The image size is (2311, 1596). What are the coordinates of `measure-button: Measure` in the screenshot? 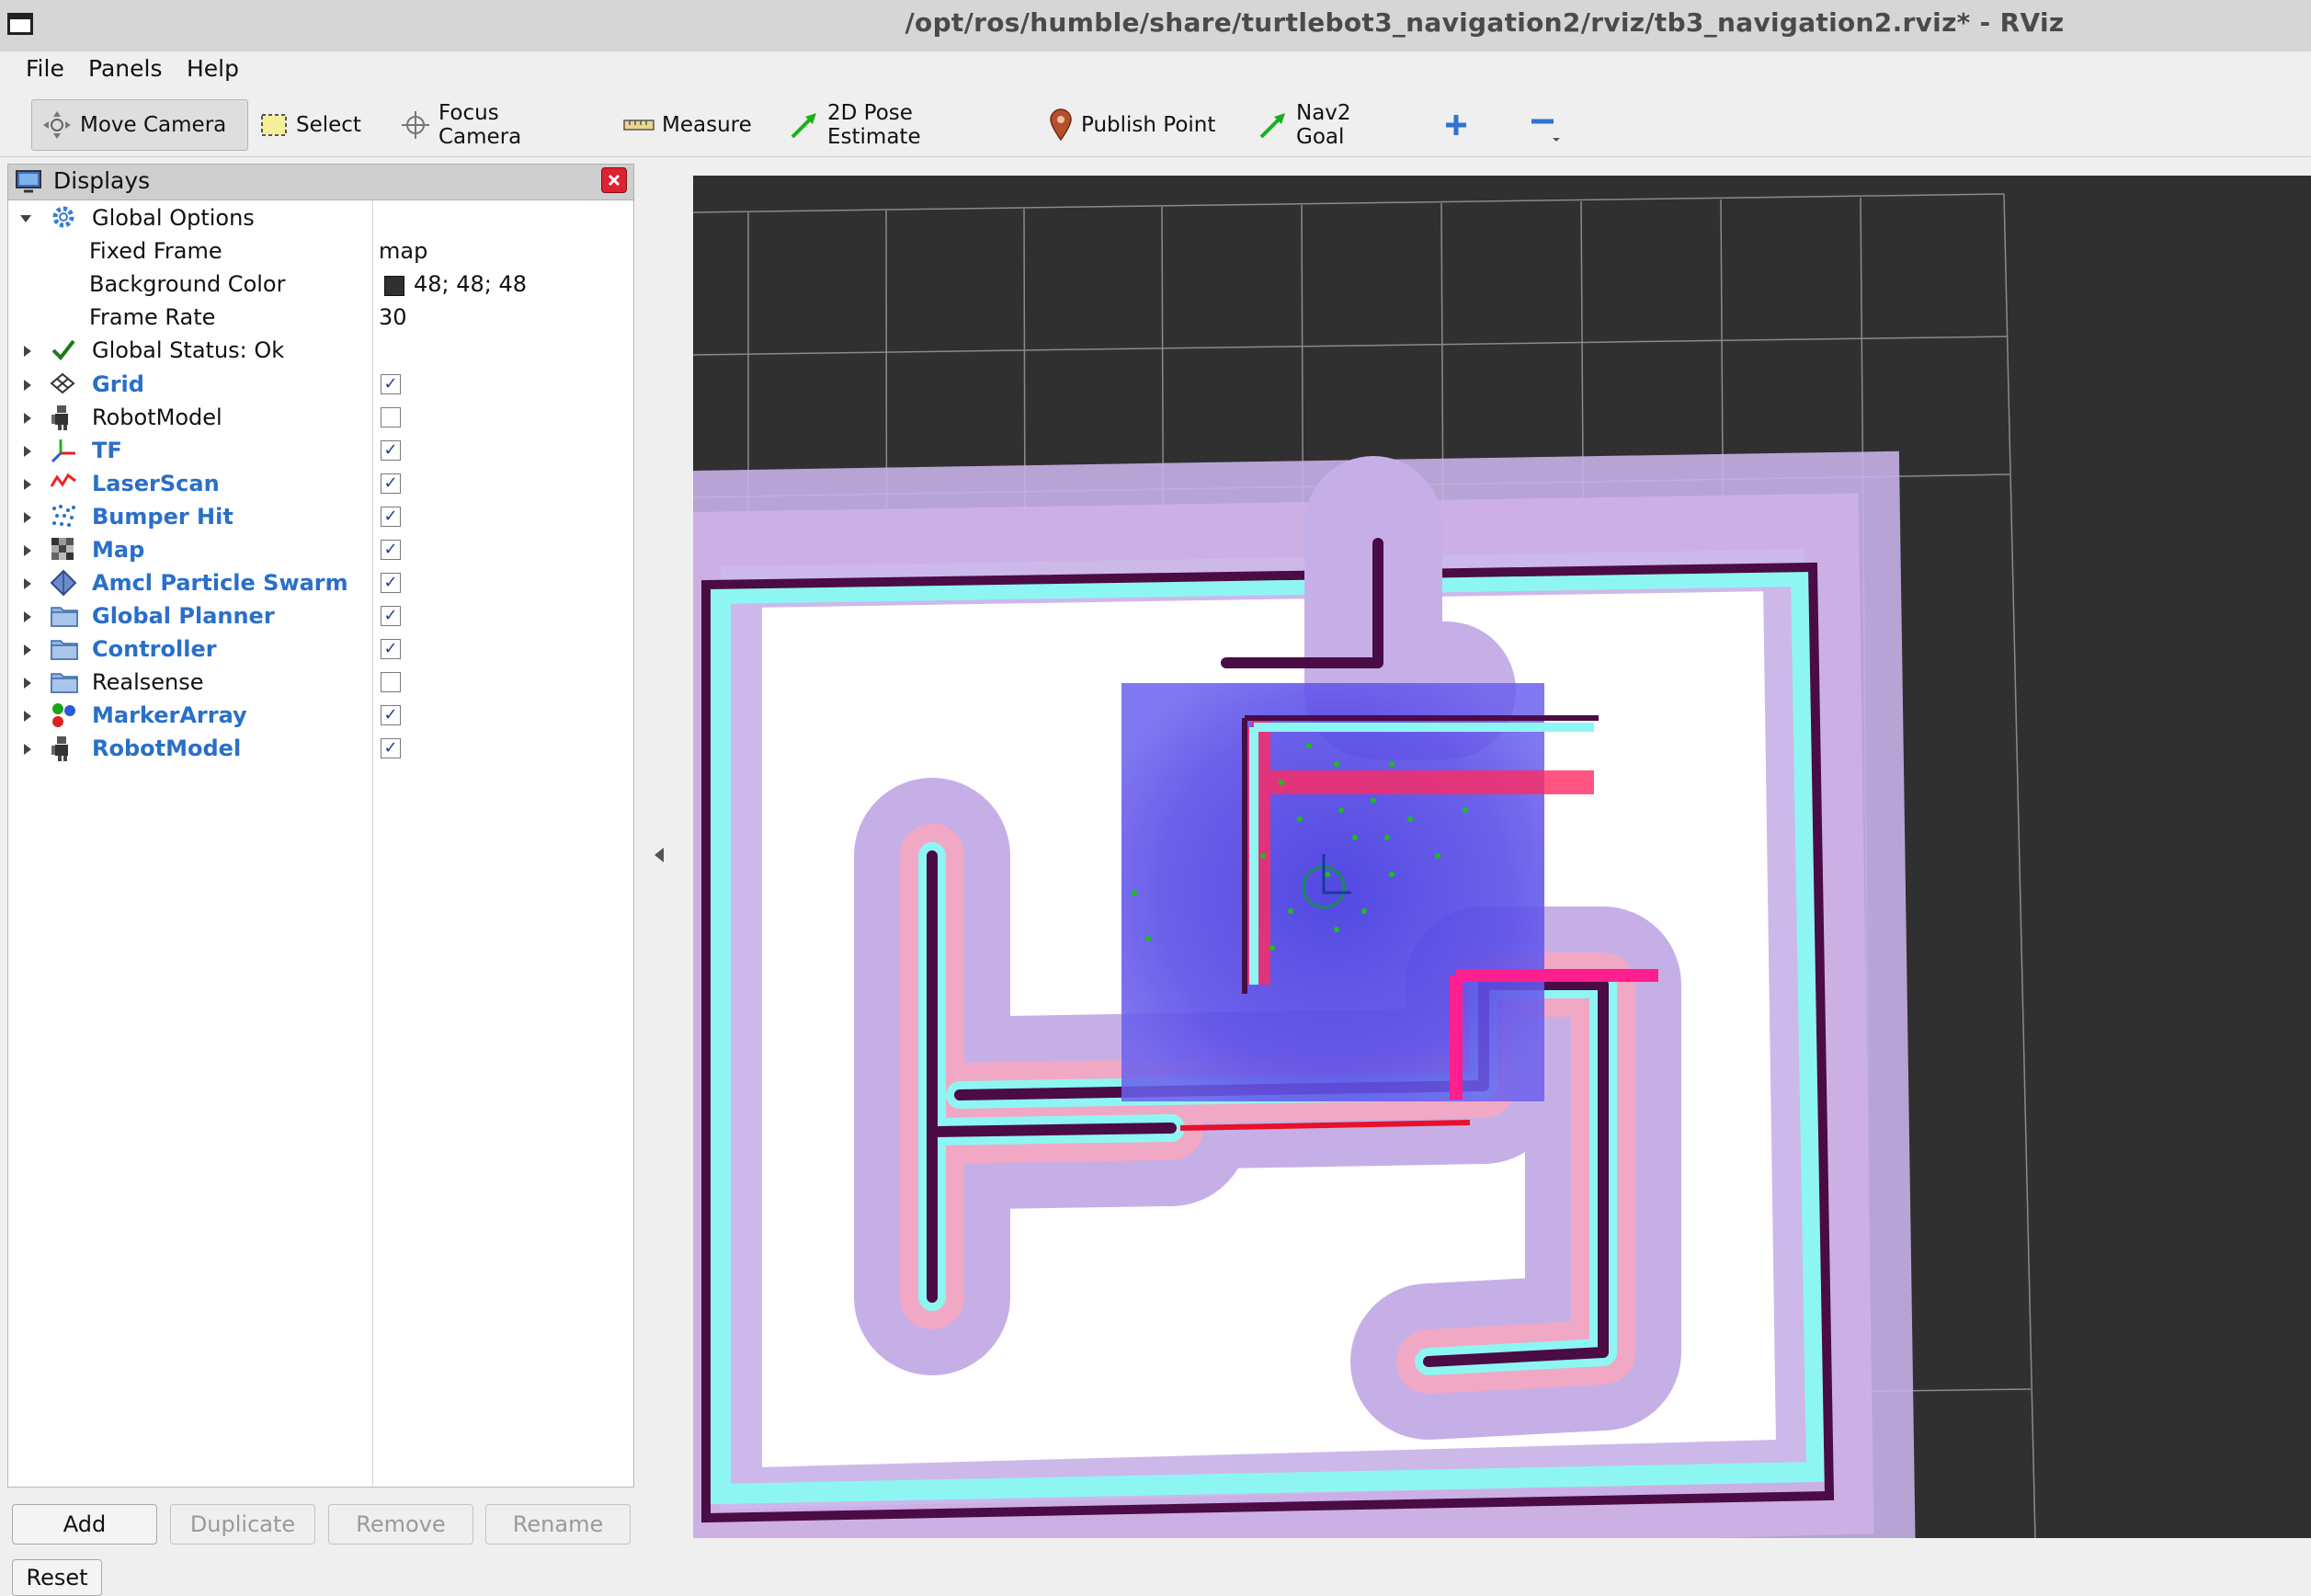 It's located at (688, 125).